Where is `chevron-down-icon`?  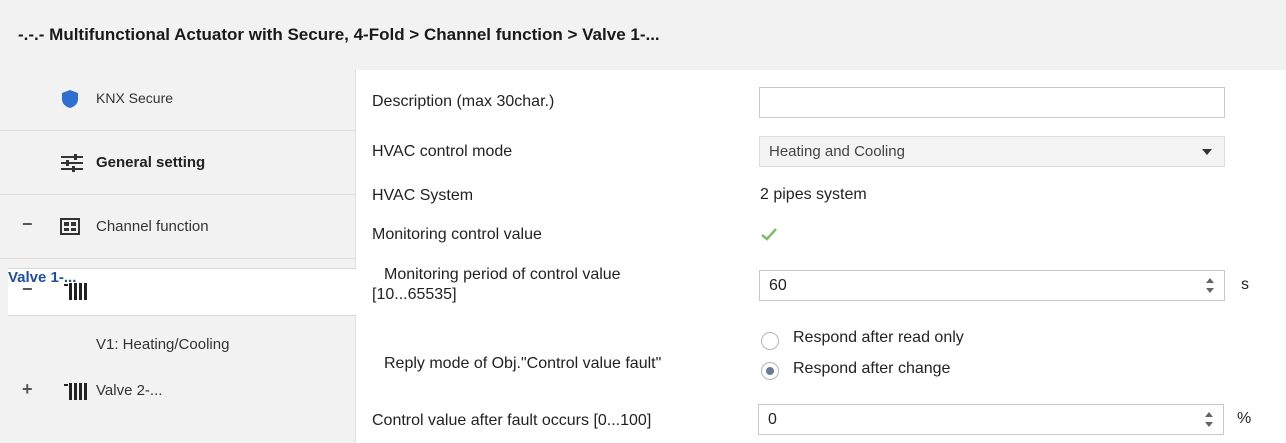 chevron-down-icon is located at coordinates (1207, 152).